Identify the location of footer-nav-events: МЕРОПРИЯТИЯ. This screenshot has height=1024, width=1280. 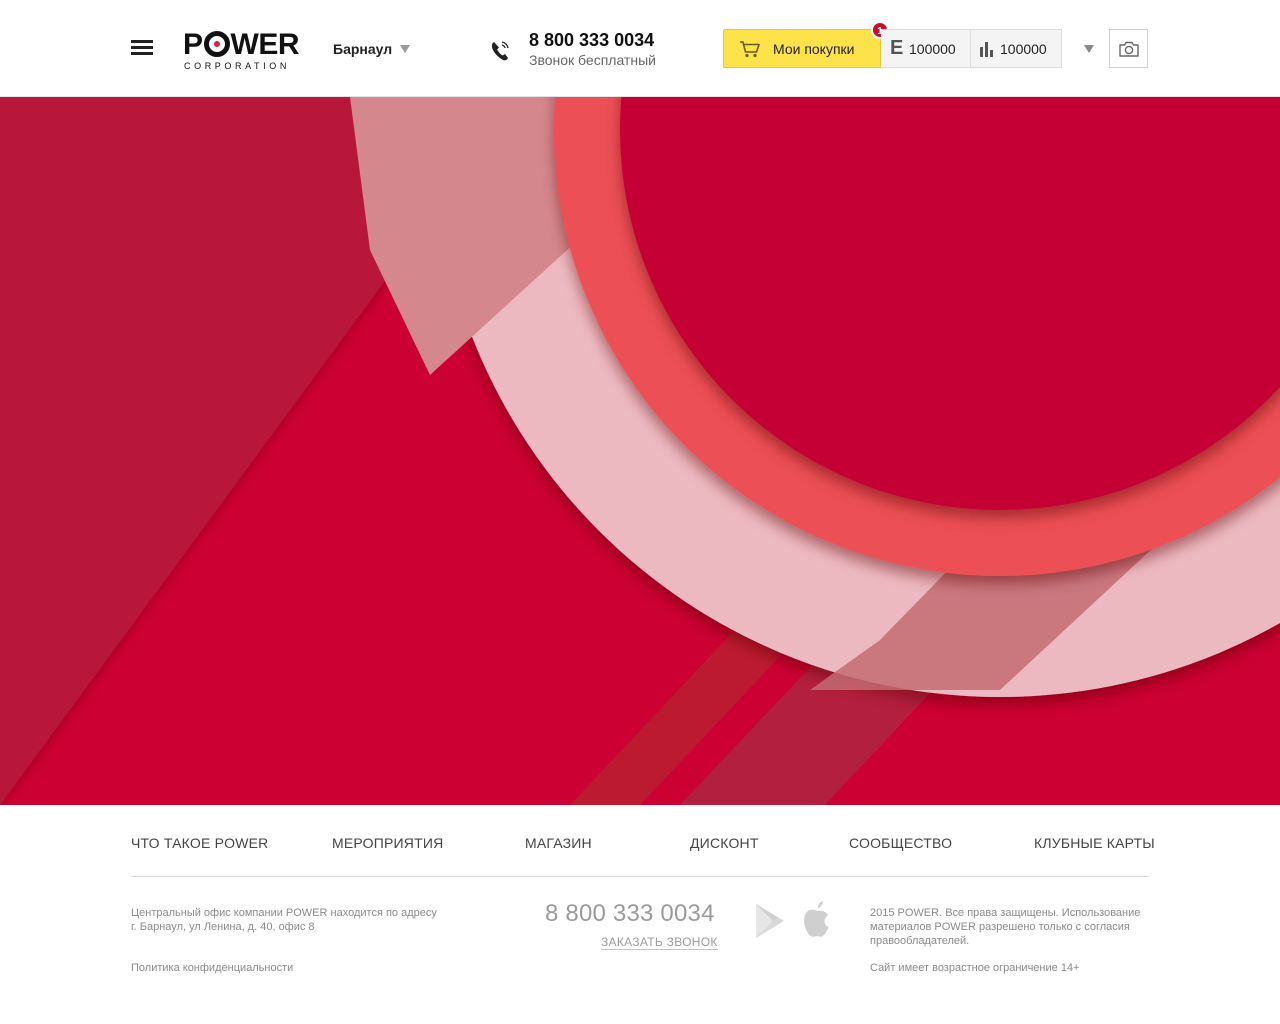
(387, 843).